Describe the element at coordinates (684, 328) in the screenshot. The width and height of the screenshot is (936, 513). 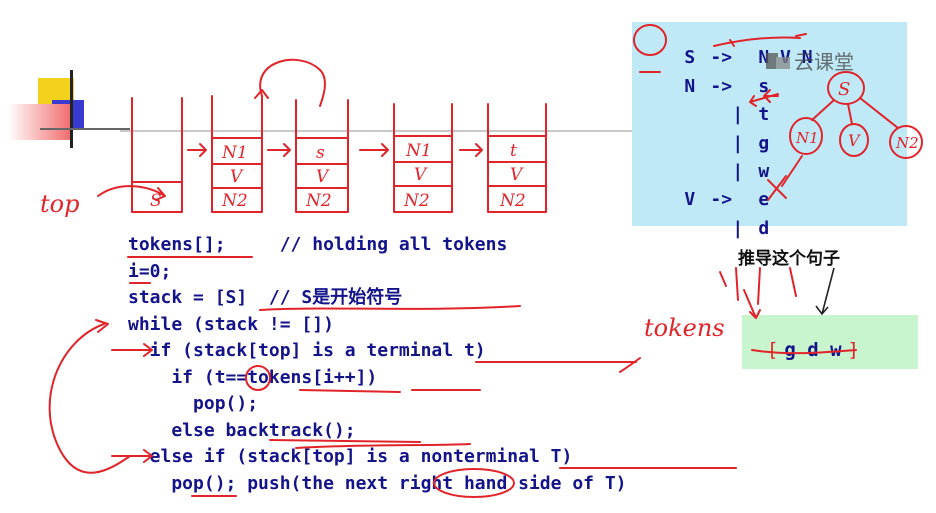
I see `tokens-label: tokens` at that location.